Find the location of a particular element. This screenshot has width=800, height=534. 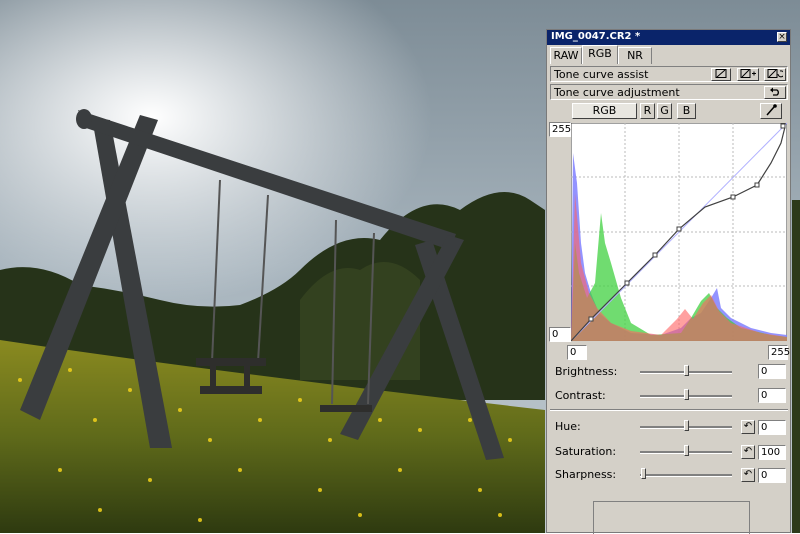

undo-icon is located at coordinates (775, 92).